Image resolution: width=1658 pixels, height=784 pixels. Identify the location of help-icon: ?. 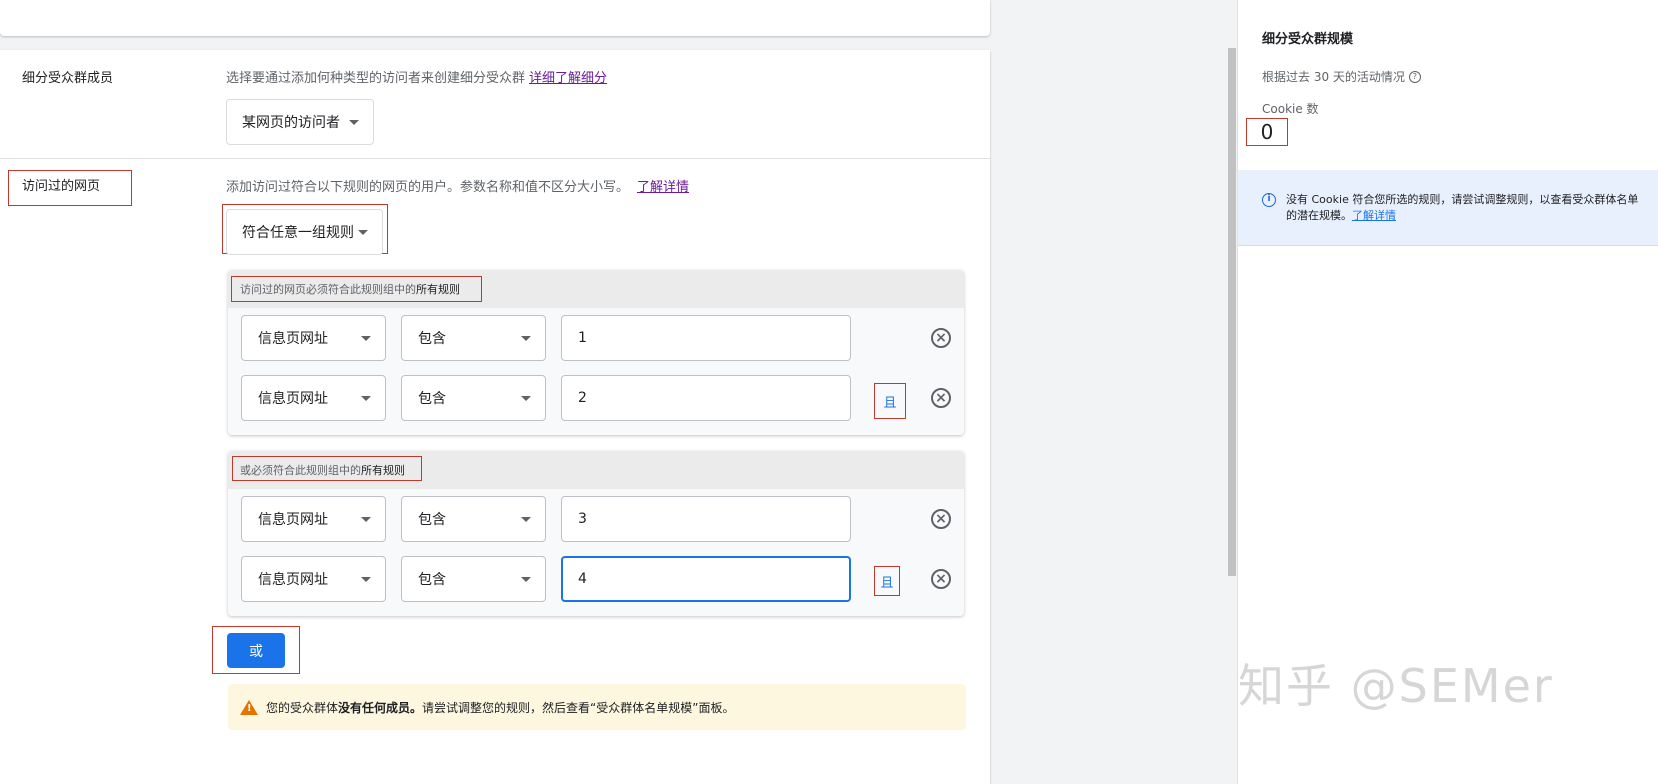
(1414, 76).